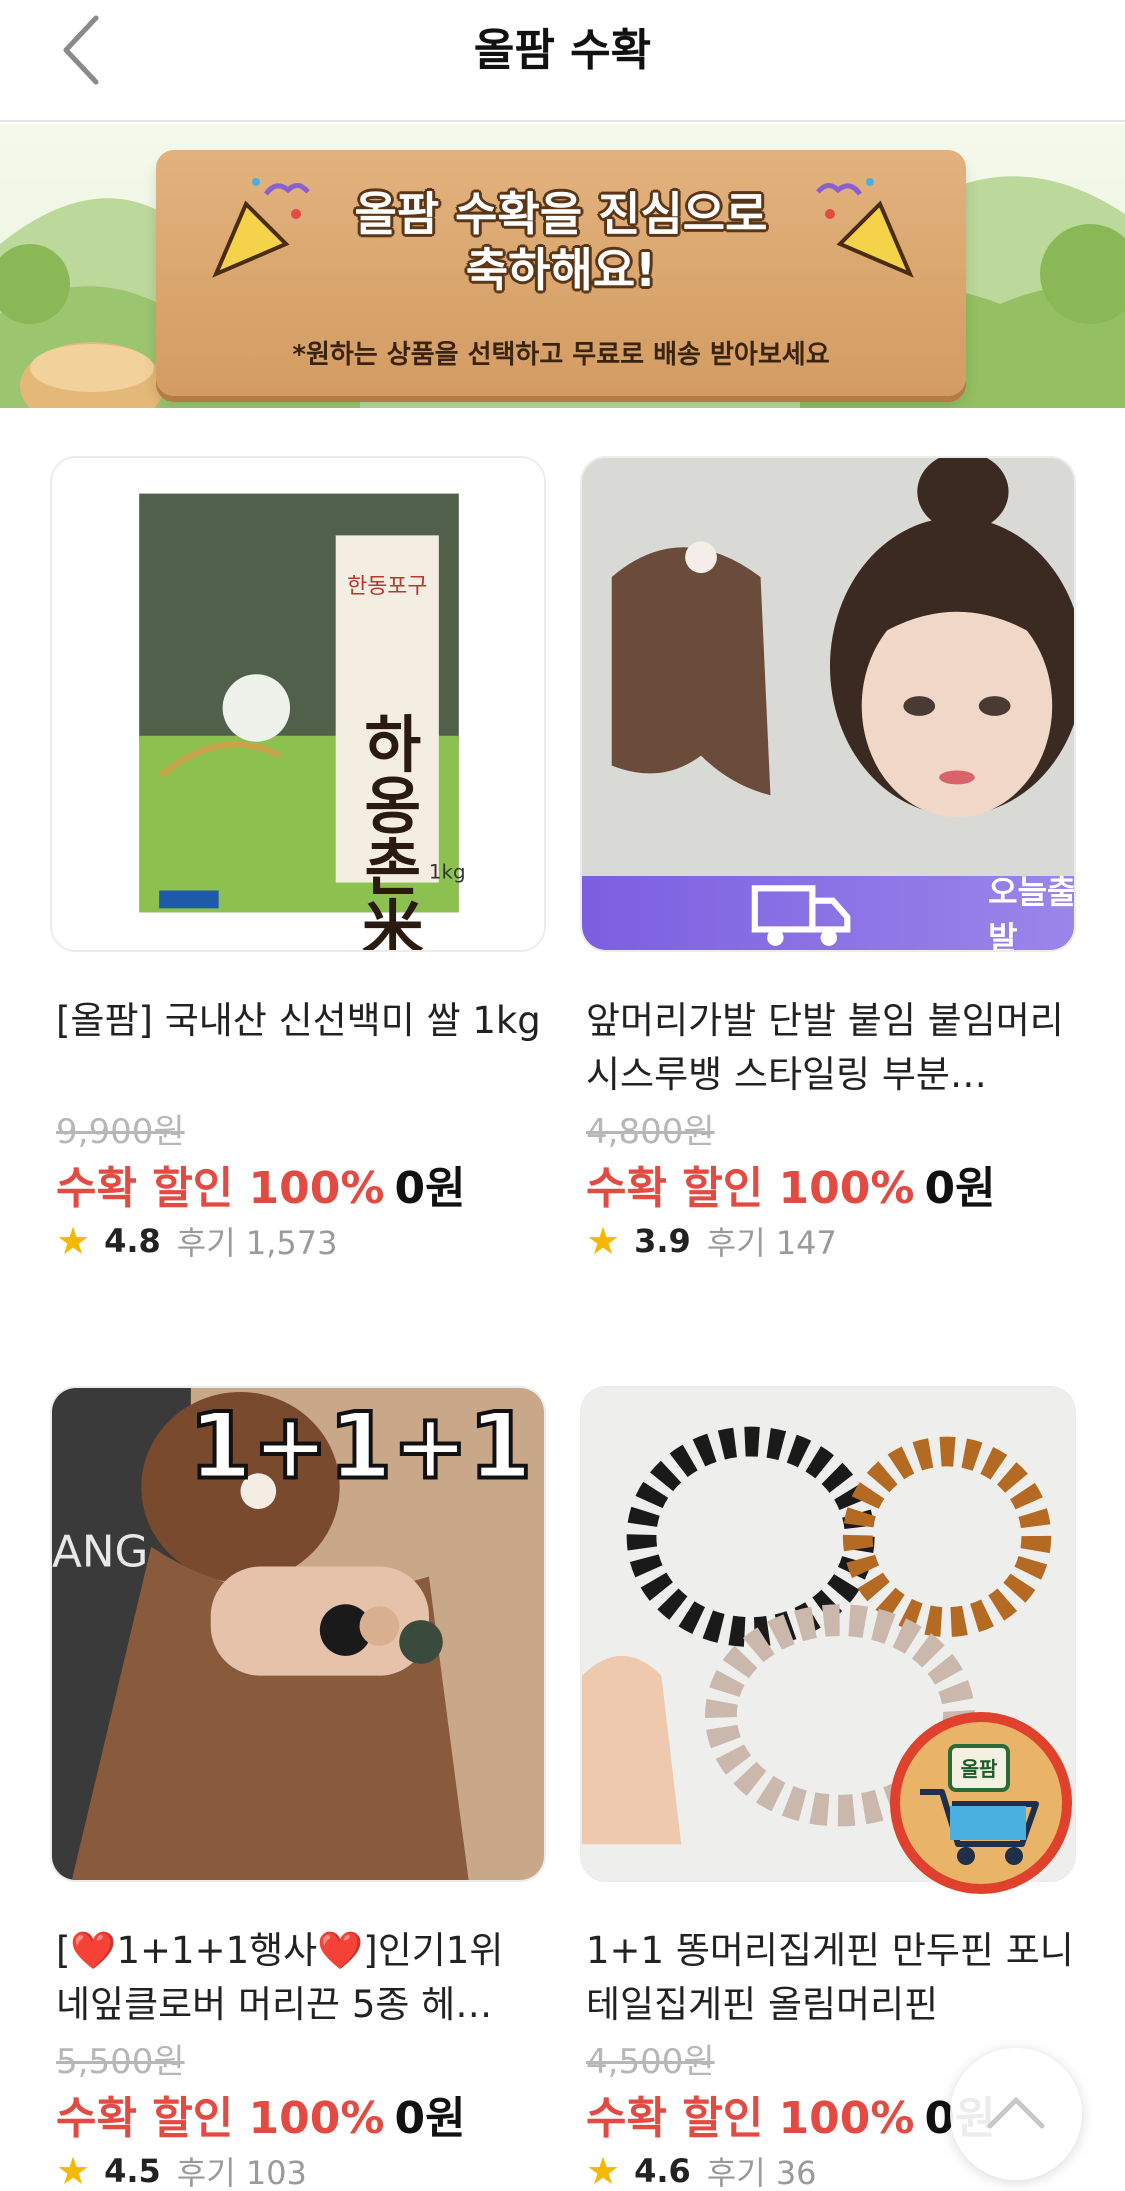  Describe the element at coordinates (360, 1445) in the screenshot. I see `svg-text: 1+1+1` at that location.